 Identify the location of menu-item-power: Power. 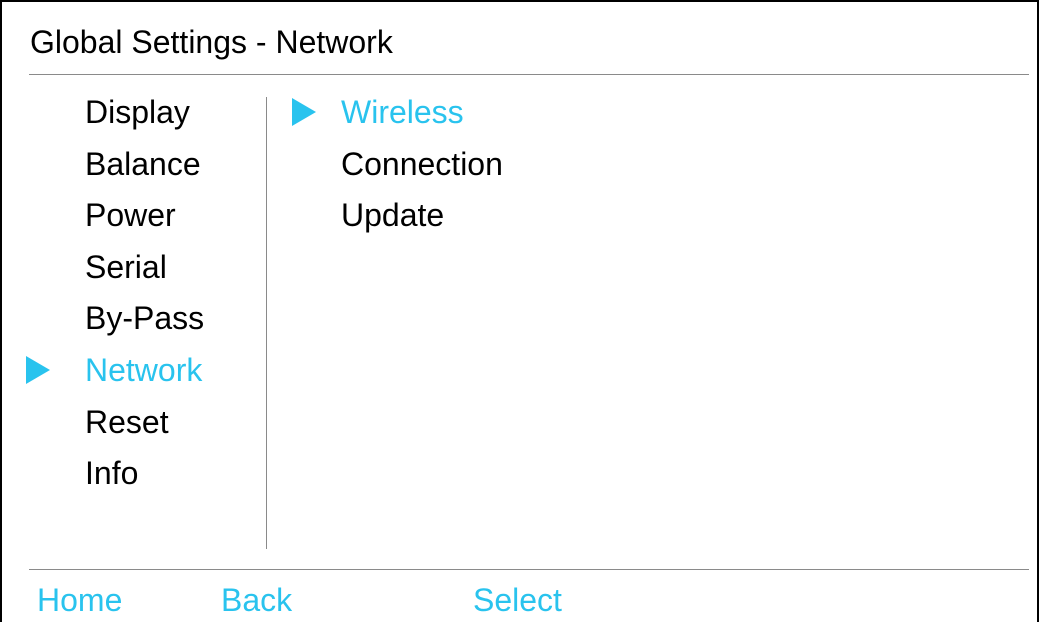
(133, 218).